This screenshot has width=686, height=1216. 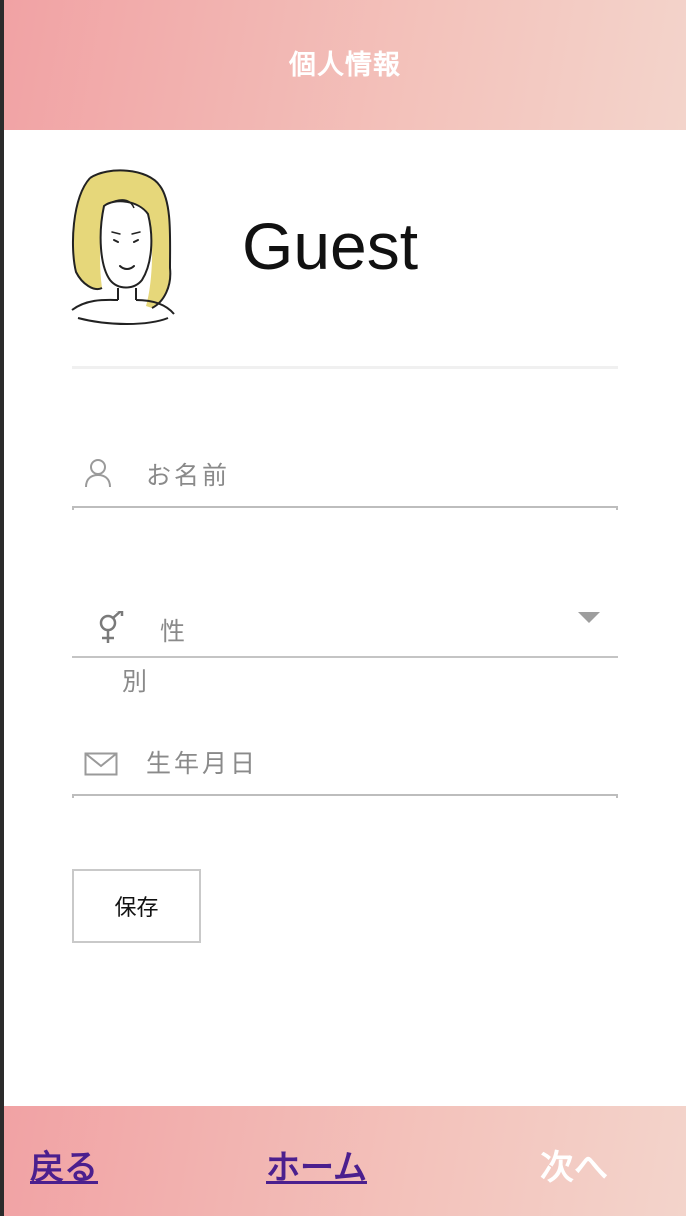 What do you see at coordinates (345, 367) in the screenshot?
I see `profile-divider` at bounding box center [345, 367].